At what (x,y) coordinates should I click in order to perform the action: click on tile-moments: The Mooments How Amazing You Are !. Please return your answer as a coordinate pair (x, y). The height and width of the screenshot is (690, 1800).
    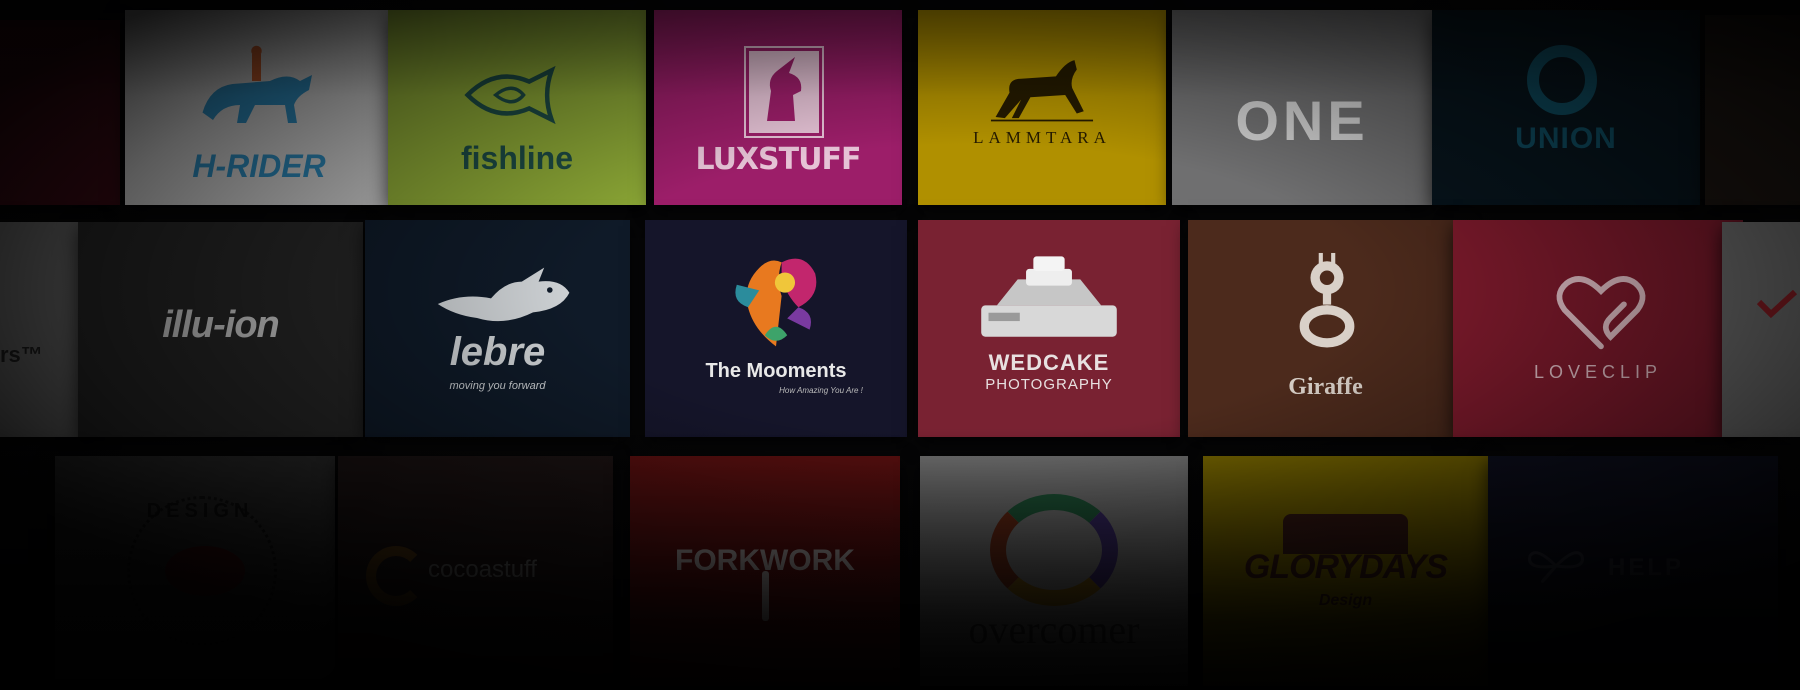
    Looking at the image, I should click on (776, 328).